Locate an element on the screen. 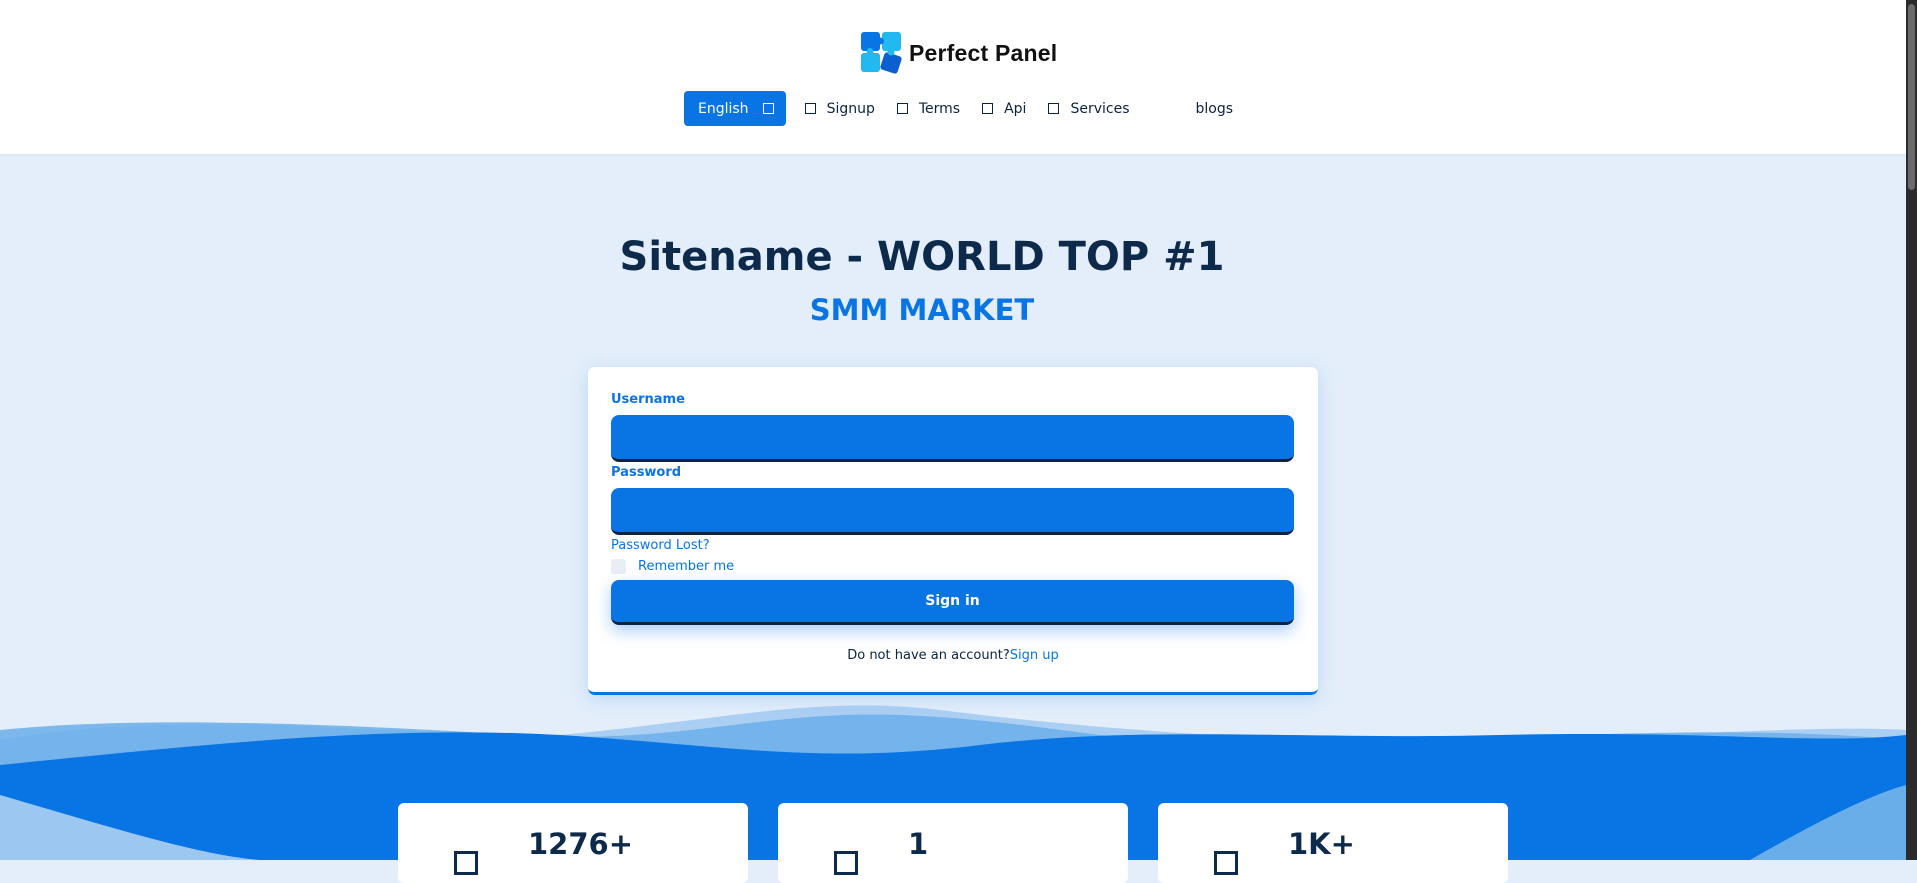  page-title: Sitename - WORLD TOP #1 is located at coordinates (922, 257).